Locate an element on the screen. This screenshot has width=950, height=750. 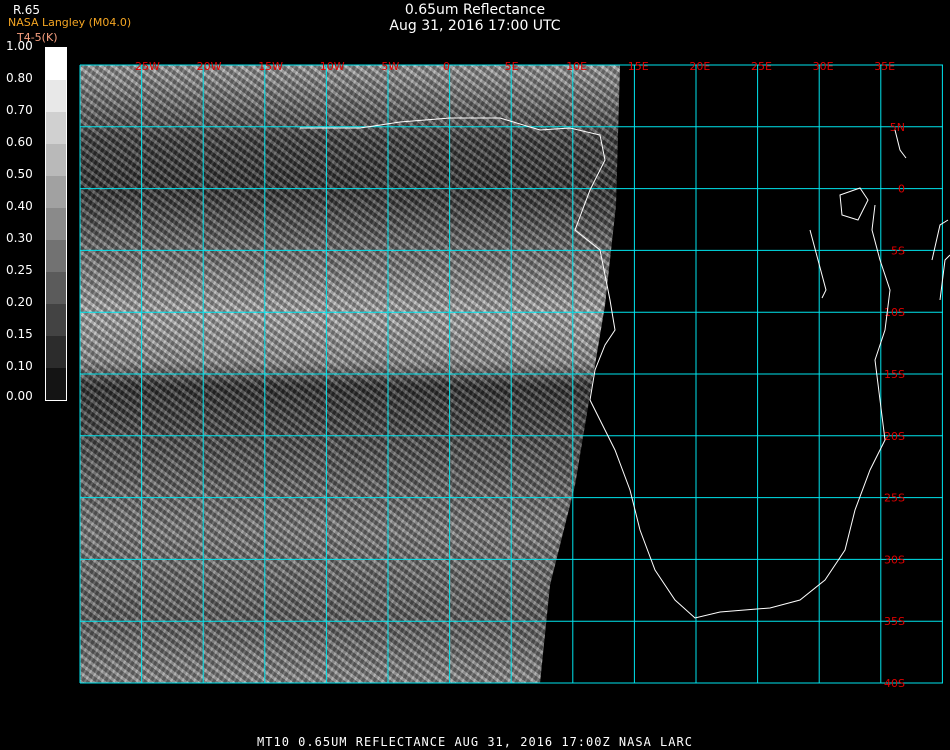
lake-victoria is located at coordinates (854, 204).